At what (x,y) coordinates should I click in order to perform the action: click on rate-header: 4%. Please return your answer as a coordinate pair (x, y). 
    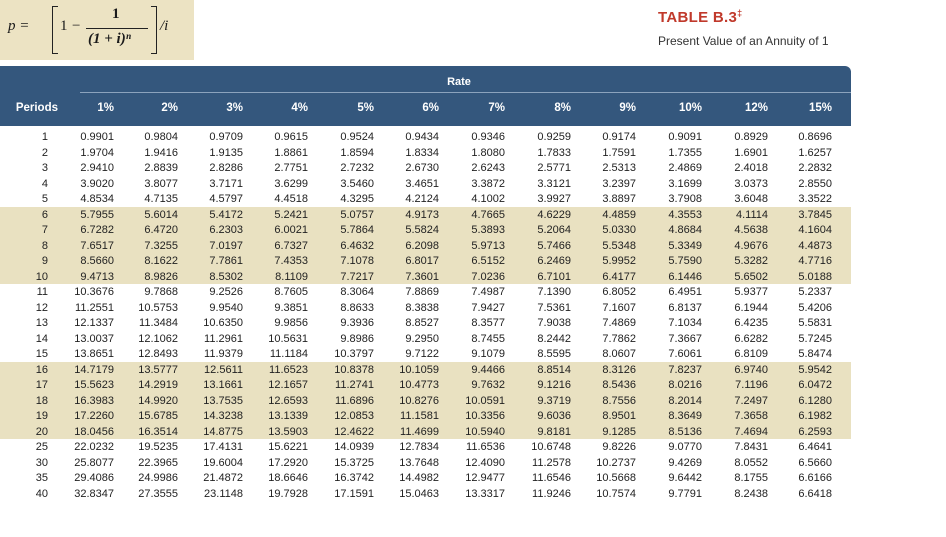
    Looking at the image, I should click on (299, 108).